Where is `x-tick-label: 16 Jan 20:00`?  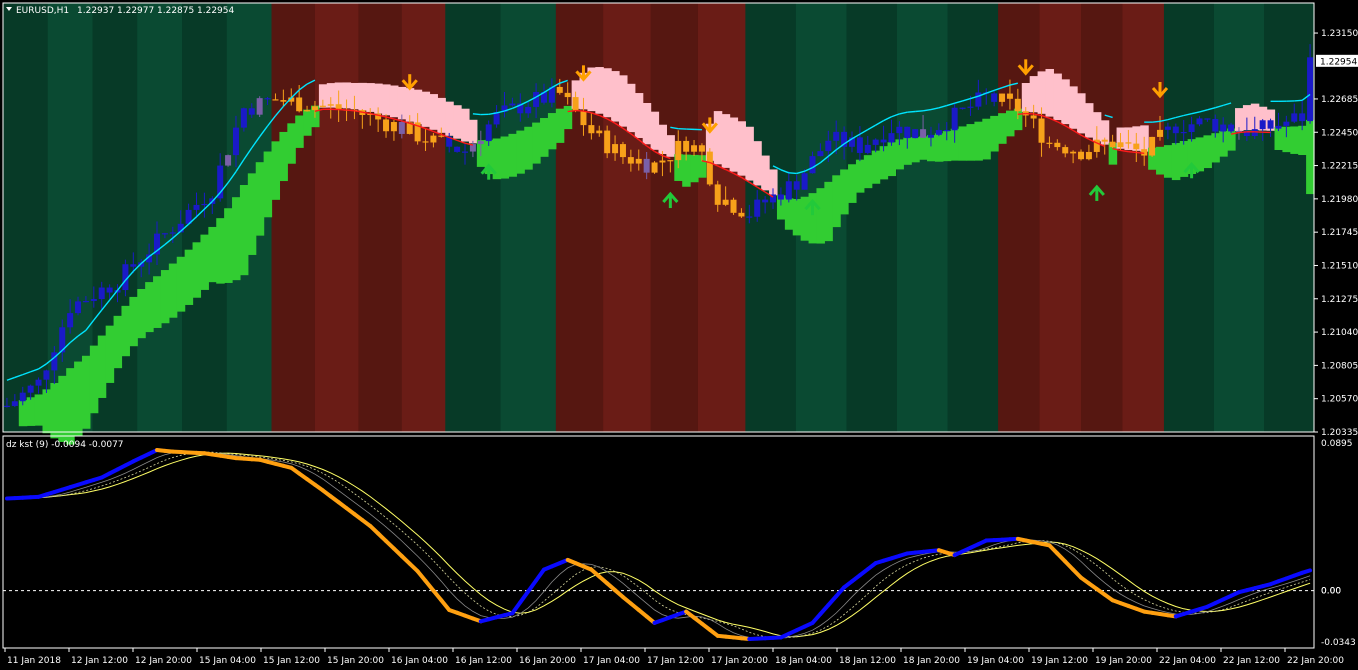
x-tick-label: 16 Jan 20:00 is located at coordinates (547, 661).